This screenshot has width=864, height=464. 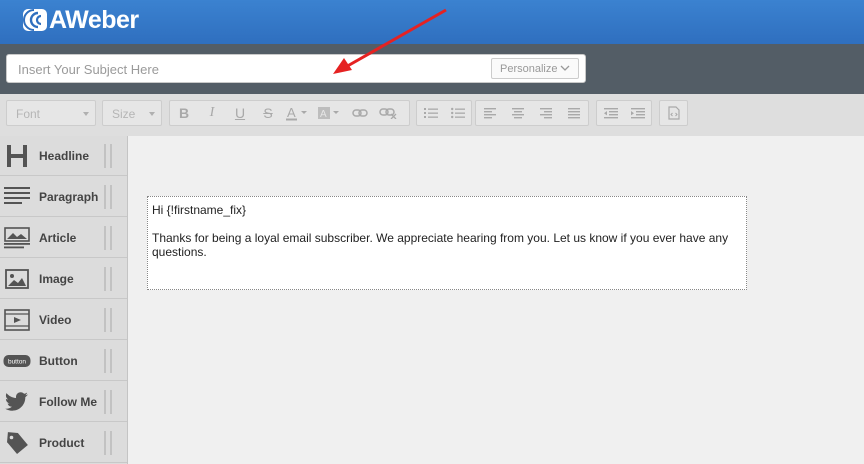 I want to click on background-color-button: A, so click(x=330, y=113).